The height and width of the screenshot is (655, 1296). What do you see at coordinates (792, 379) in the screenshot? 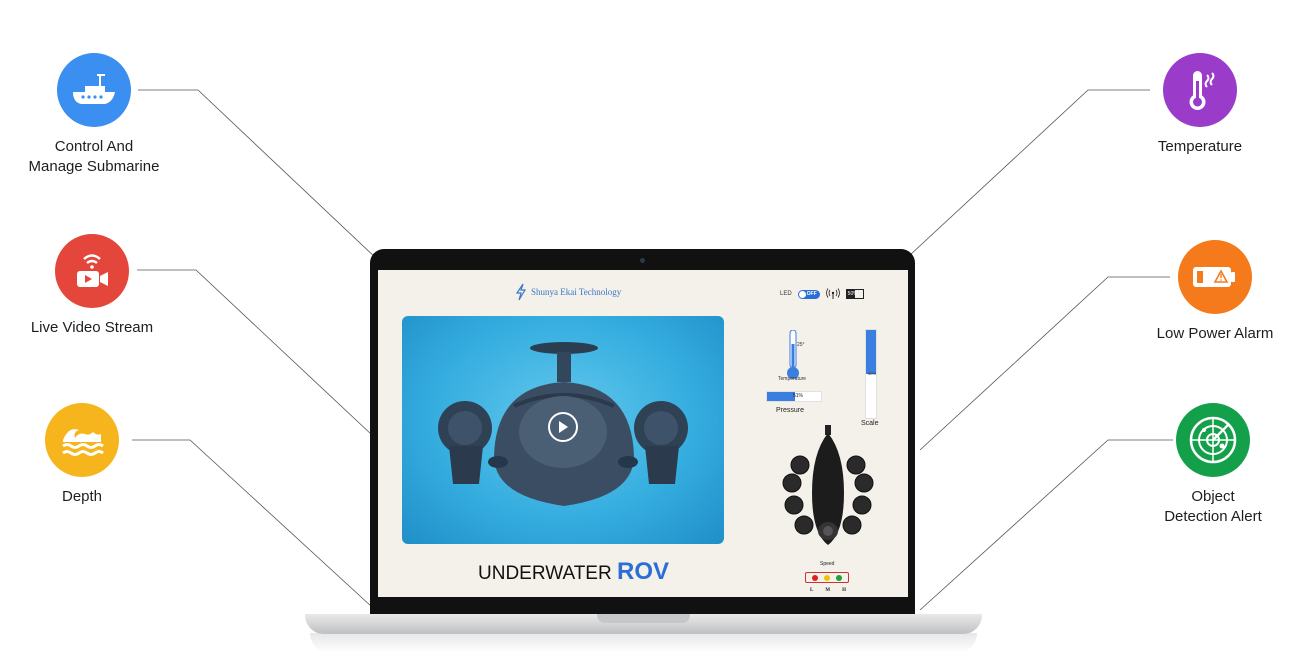
I see `temperature-label: Temperature` at bounding box center [792, 379].